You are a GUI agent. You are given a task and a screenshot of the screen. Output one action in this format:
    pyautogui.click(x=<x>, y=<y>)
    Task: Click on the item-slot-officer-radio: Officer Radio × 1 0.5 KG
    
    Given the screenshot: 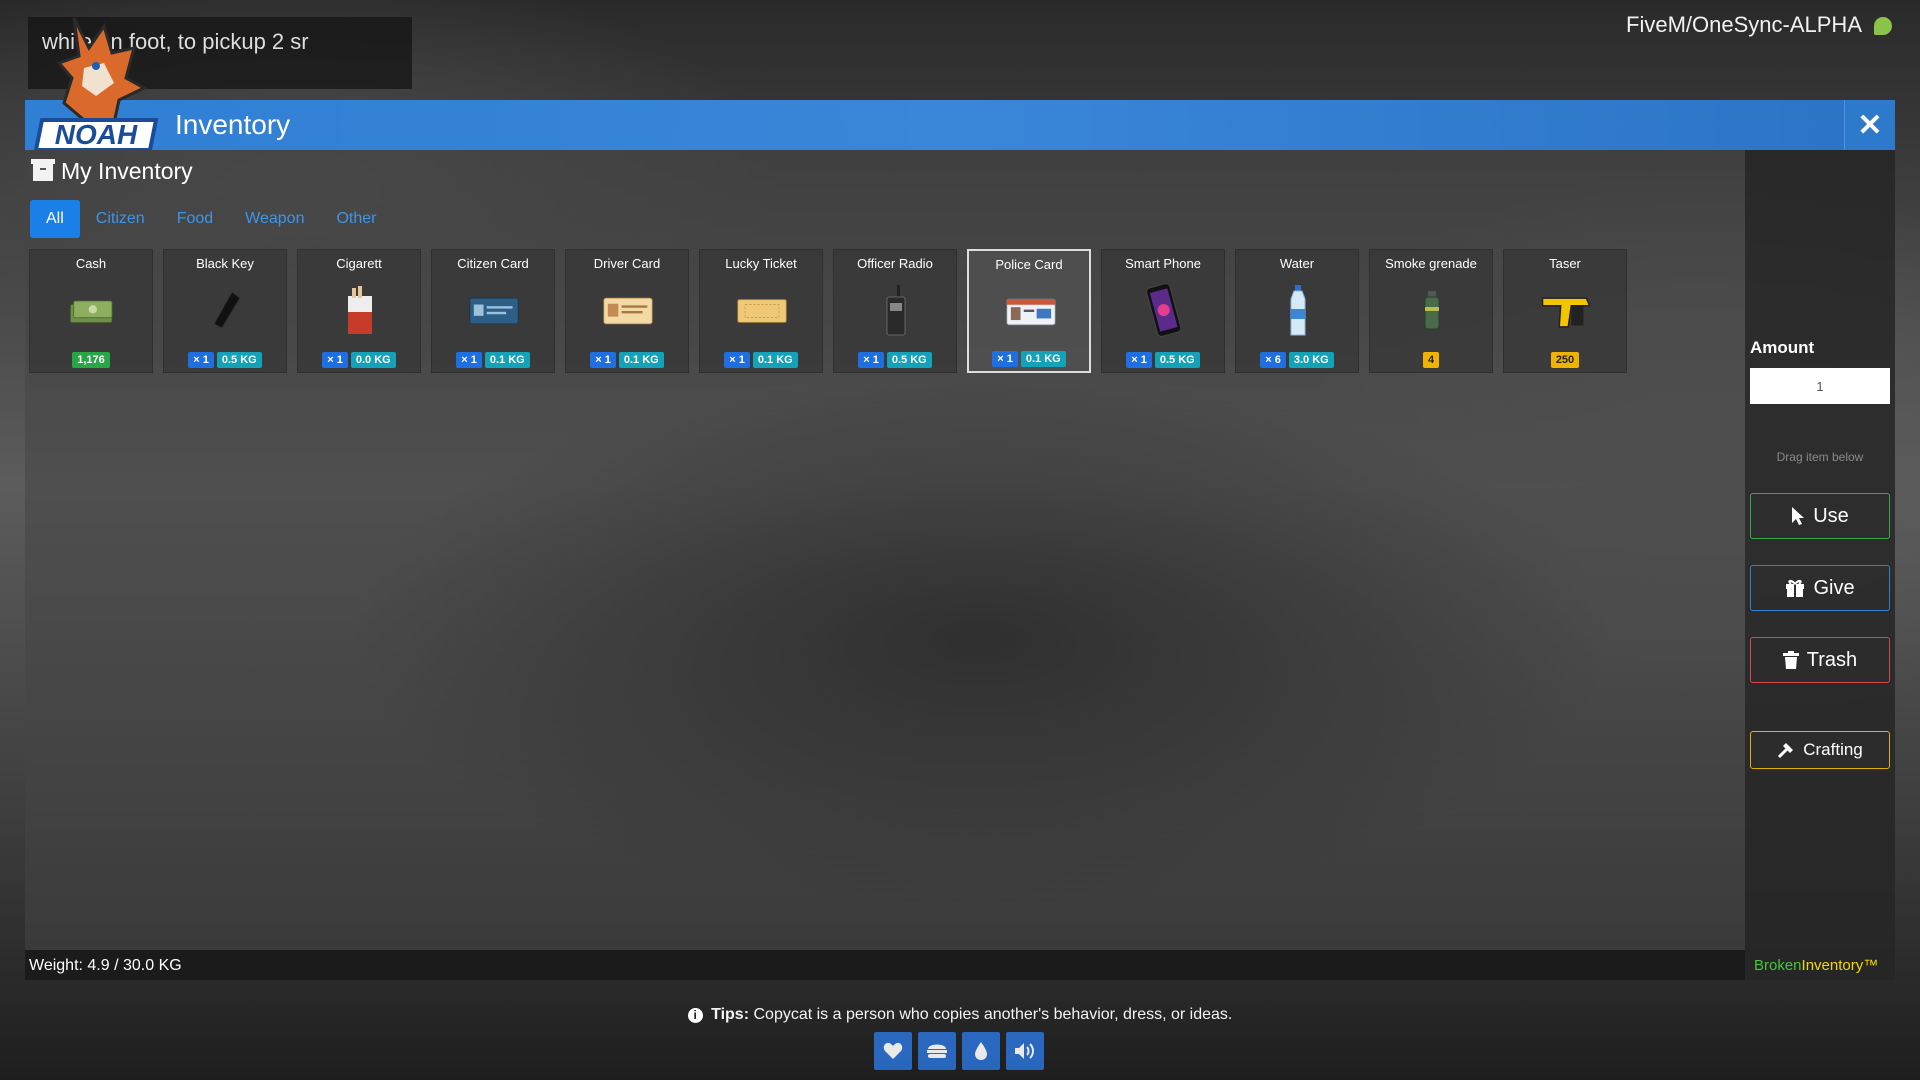 What is the action you would take?
    pyautogui.click(x=895, y=311)
    